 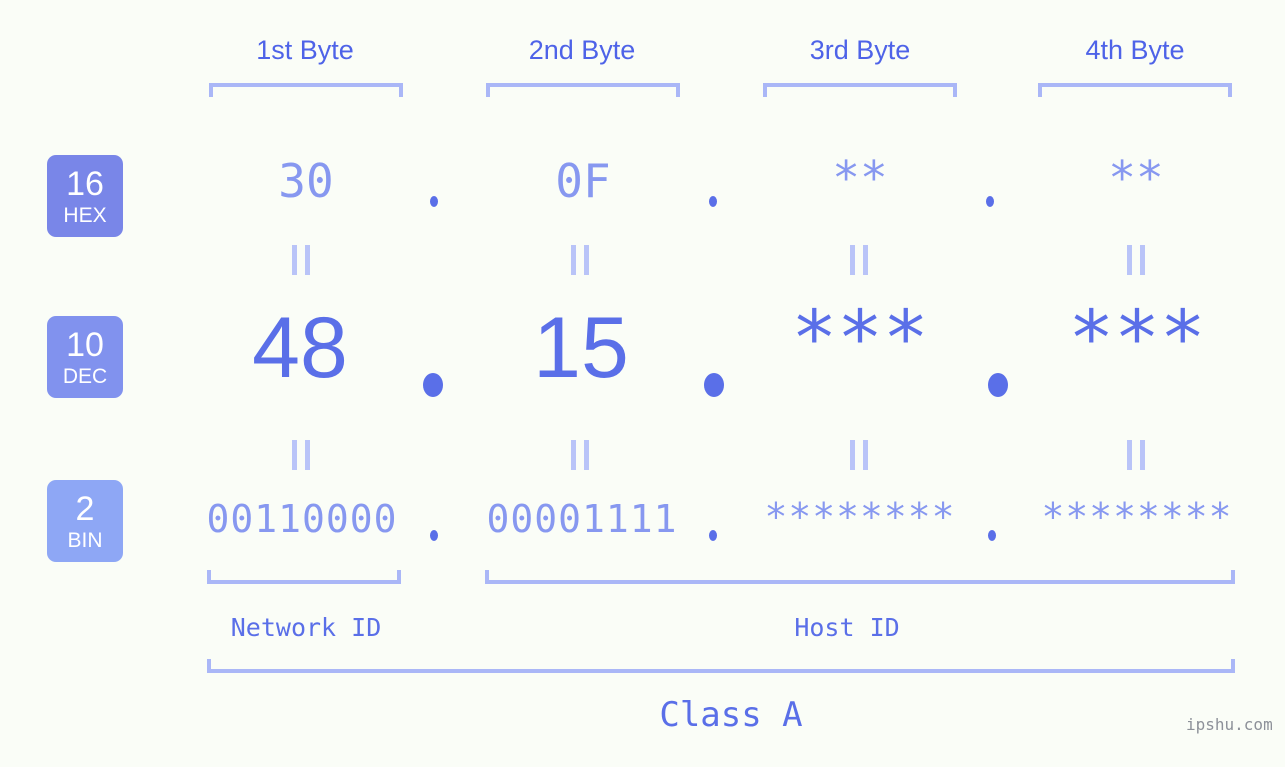 I want to click on host-id-bracket-top, so click(x=860, y=577).